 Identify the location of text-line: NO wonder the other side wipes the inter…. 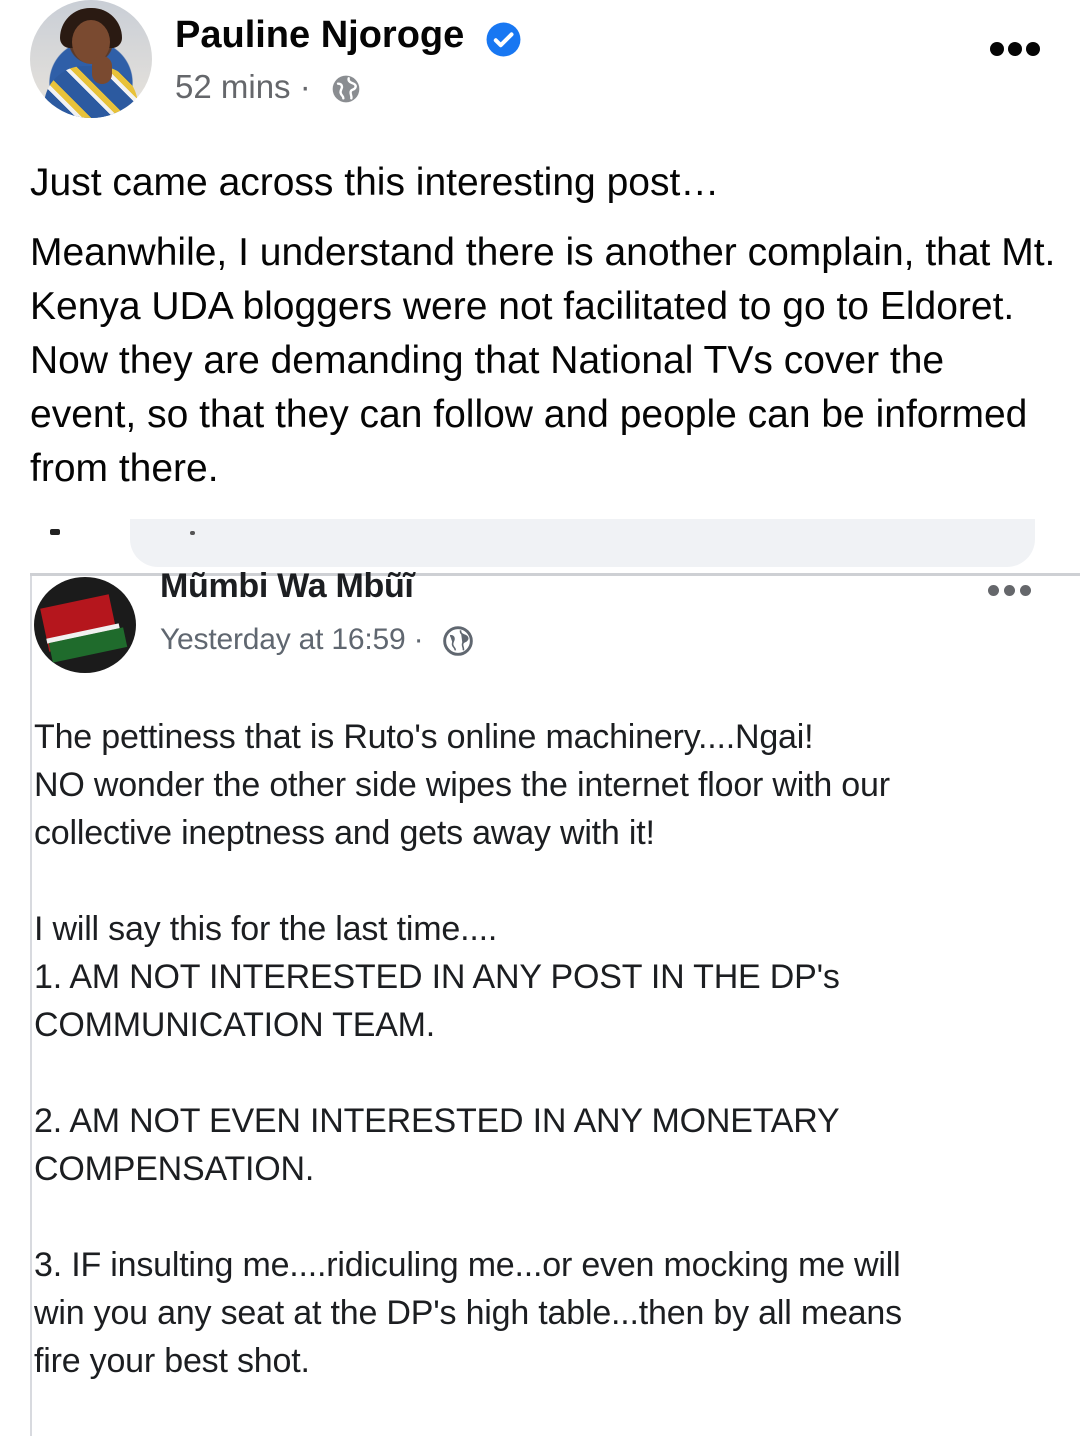
(462, 785).